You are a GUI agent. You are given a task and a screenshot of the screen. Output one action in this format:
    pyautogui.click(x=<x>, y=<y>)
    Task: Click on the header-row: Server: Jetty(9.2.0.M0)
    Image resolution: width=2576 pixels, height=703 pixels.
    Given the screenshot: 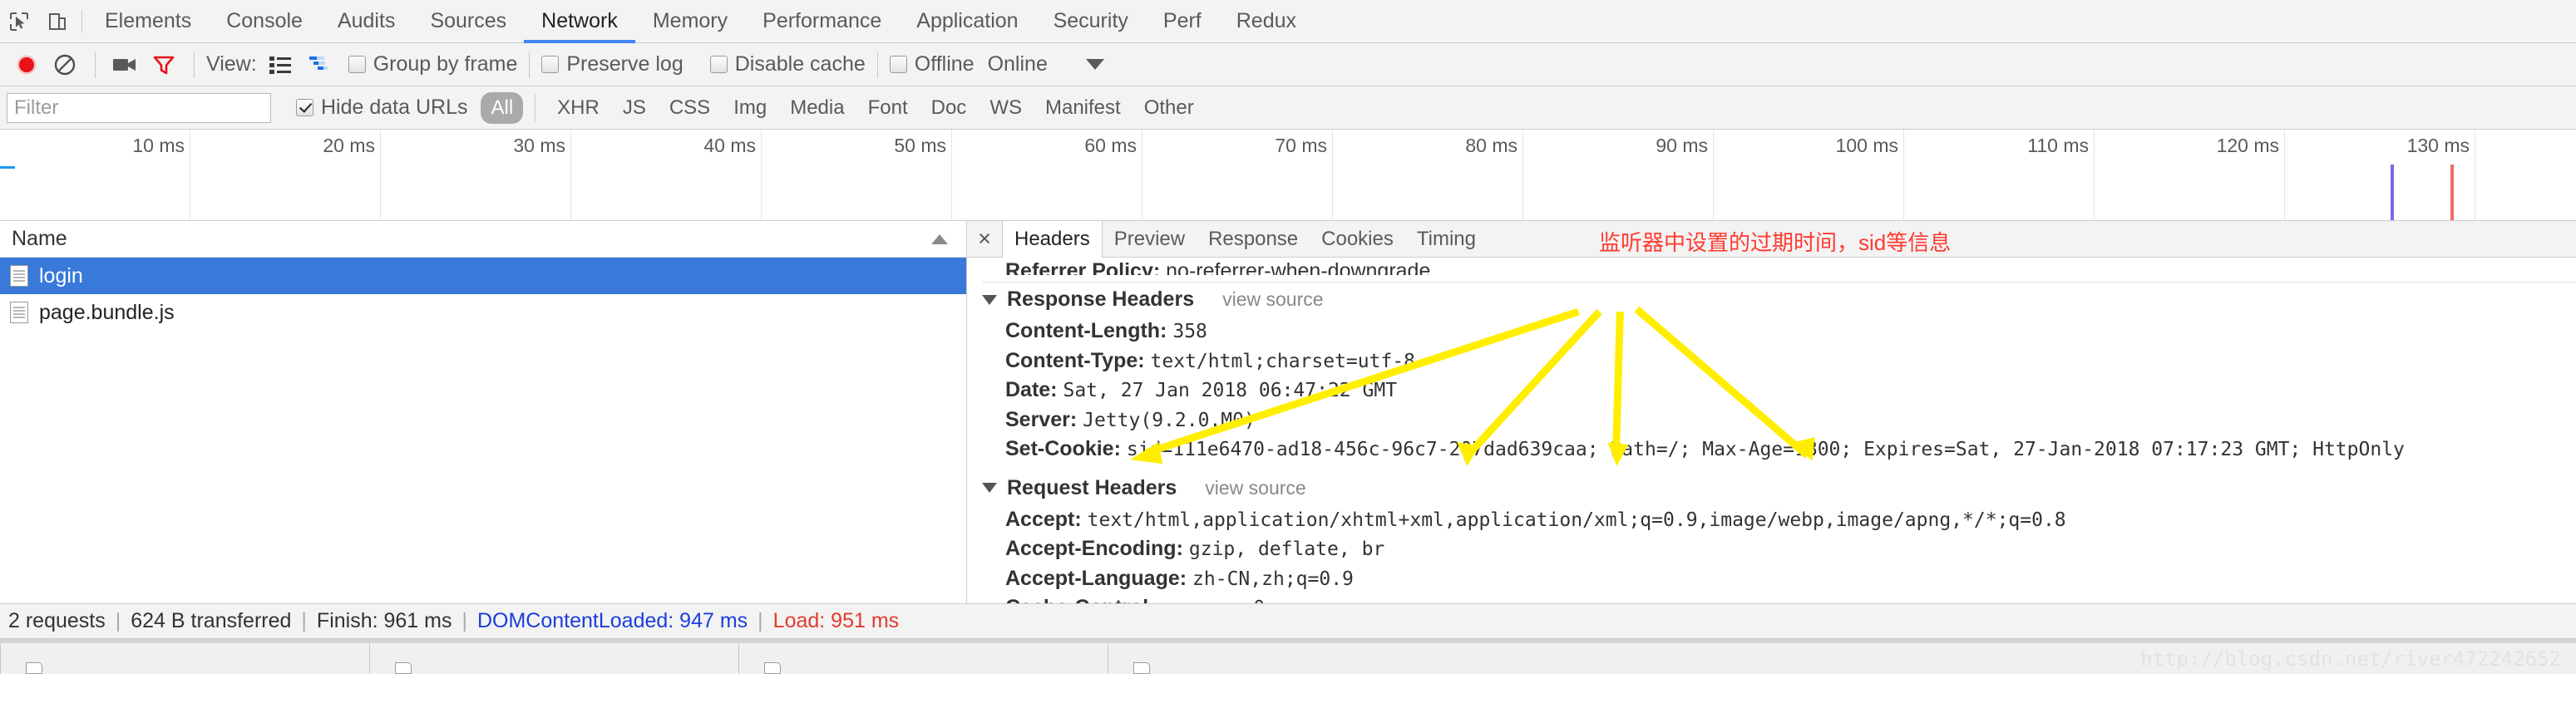 What is the action you would take?
    pyautogui.click(x=1779, y=420)
    